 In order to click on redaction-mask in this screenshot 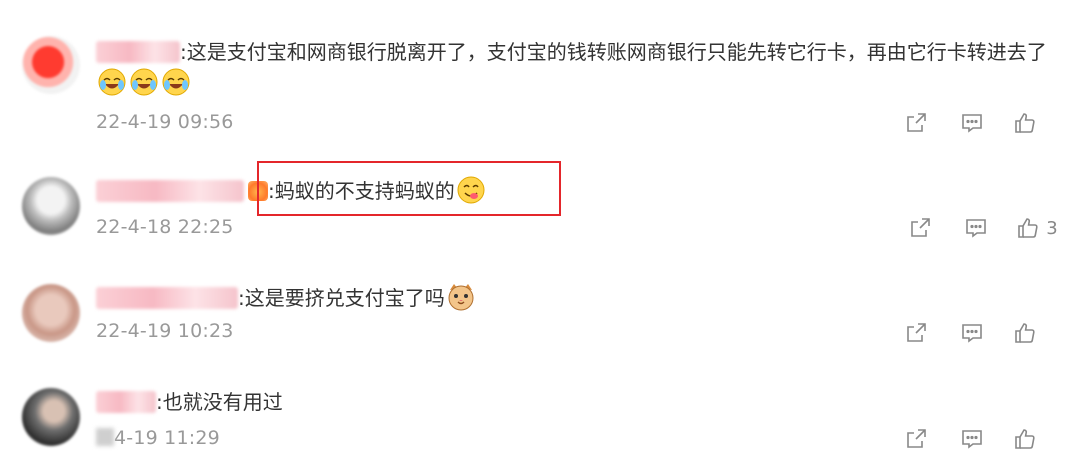, I will do `click(105, 437)`.